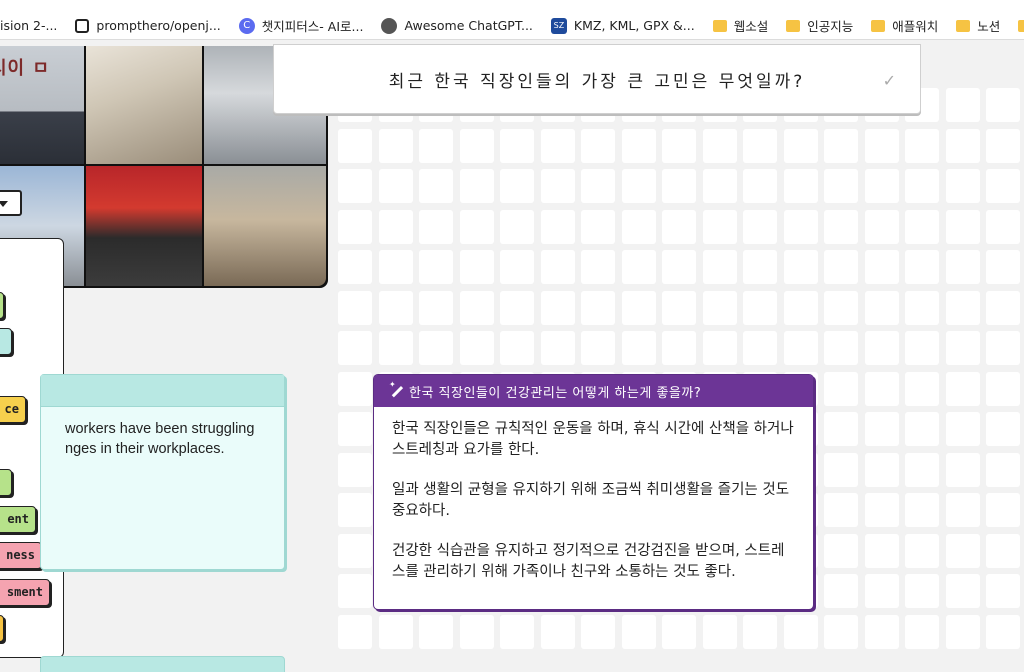  Describe the element at coordinates (558, 25) in the screenshot. I see `sz-icon: SZ` at that location.